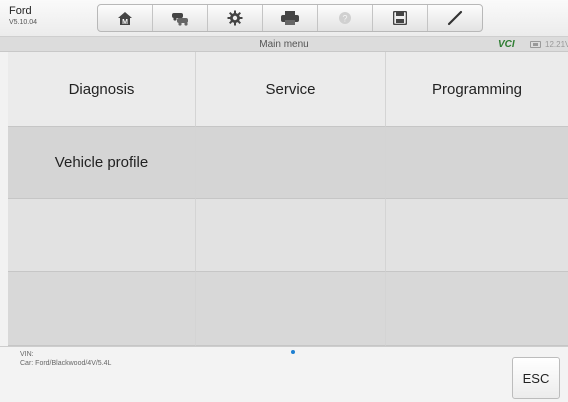 The width and height of the screenshot is (568, 402). I want to click on vin-label: VIN:, so click(27, 354).